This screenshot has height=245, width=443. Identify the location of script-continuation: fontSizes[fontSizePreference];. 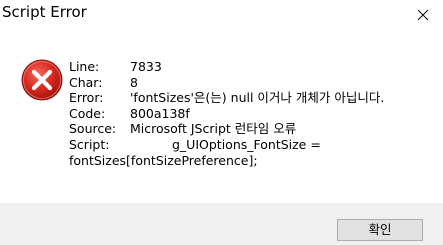
(163, 160).